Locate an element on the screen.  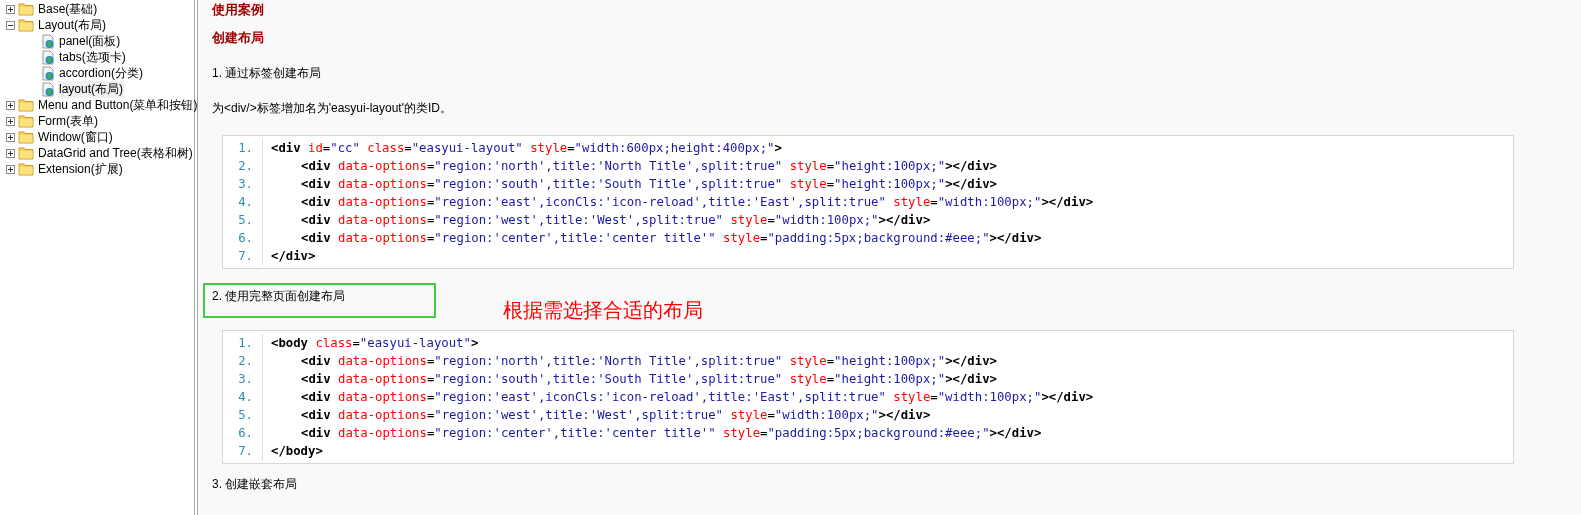
subtitle: 创建布局 is located at coordinates (238, 38).